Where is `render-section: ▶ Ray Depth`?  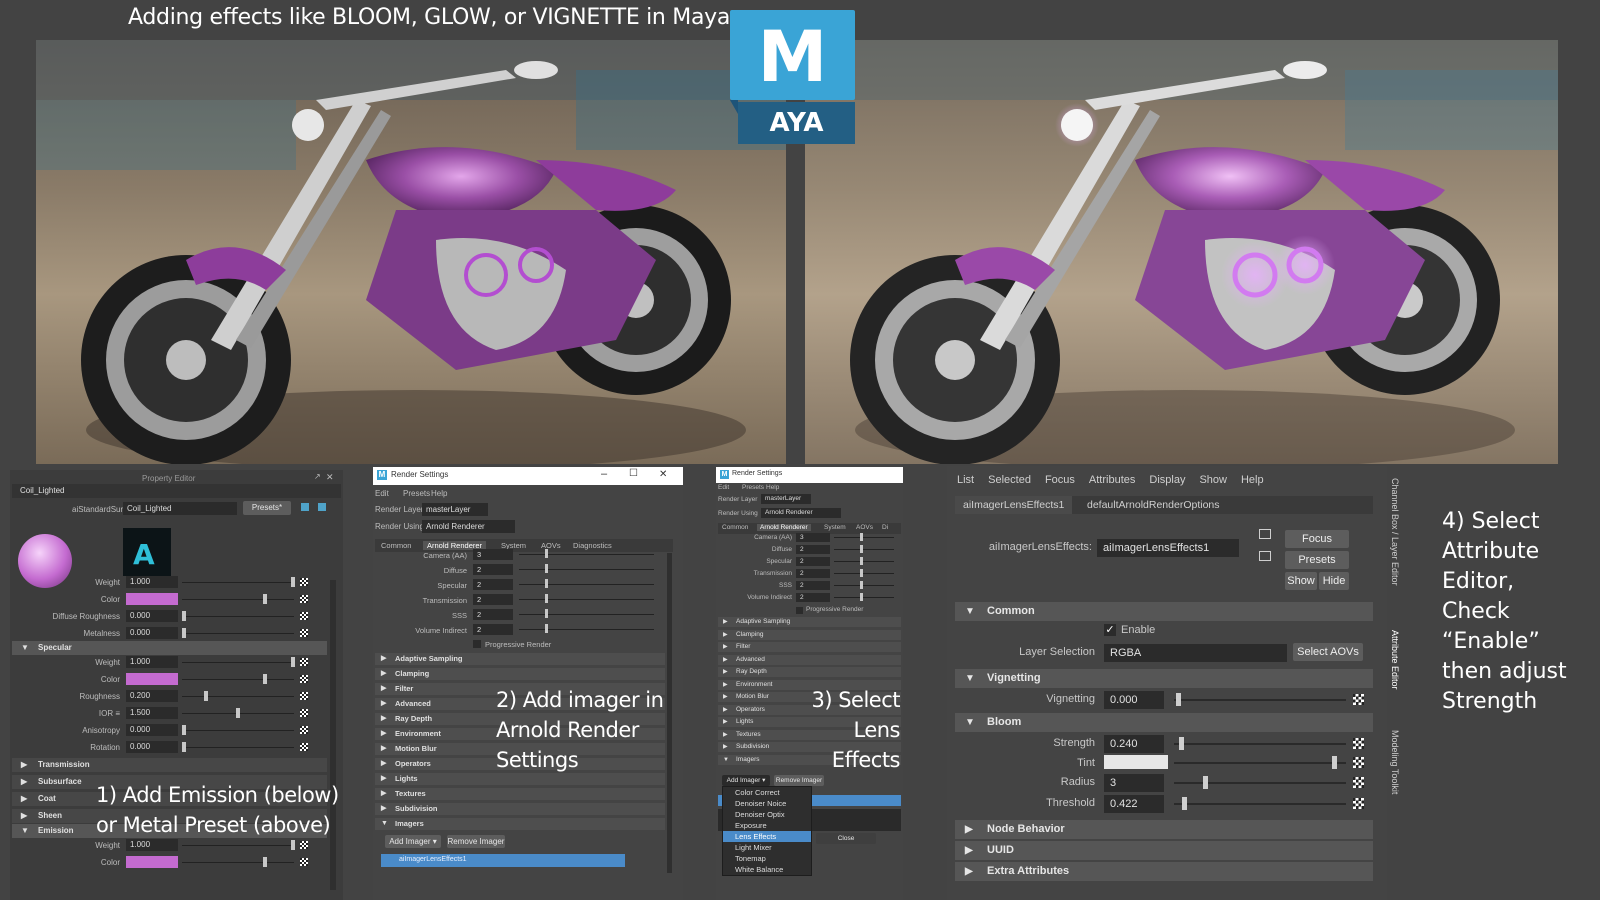 render-section: ▶ Ray Depth is located at coordinates (809, 672).